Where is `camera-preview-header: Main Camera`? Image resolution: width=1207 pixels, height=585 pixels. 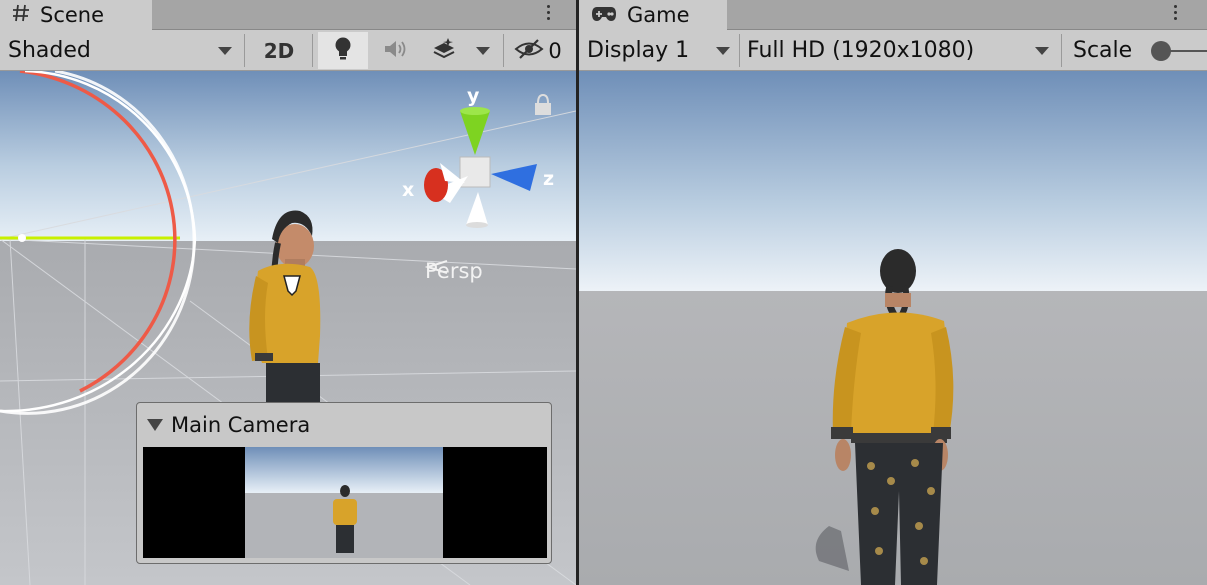
camera-preview-header: Main Camera is located at coordinates (344, 425).